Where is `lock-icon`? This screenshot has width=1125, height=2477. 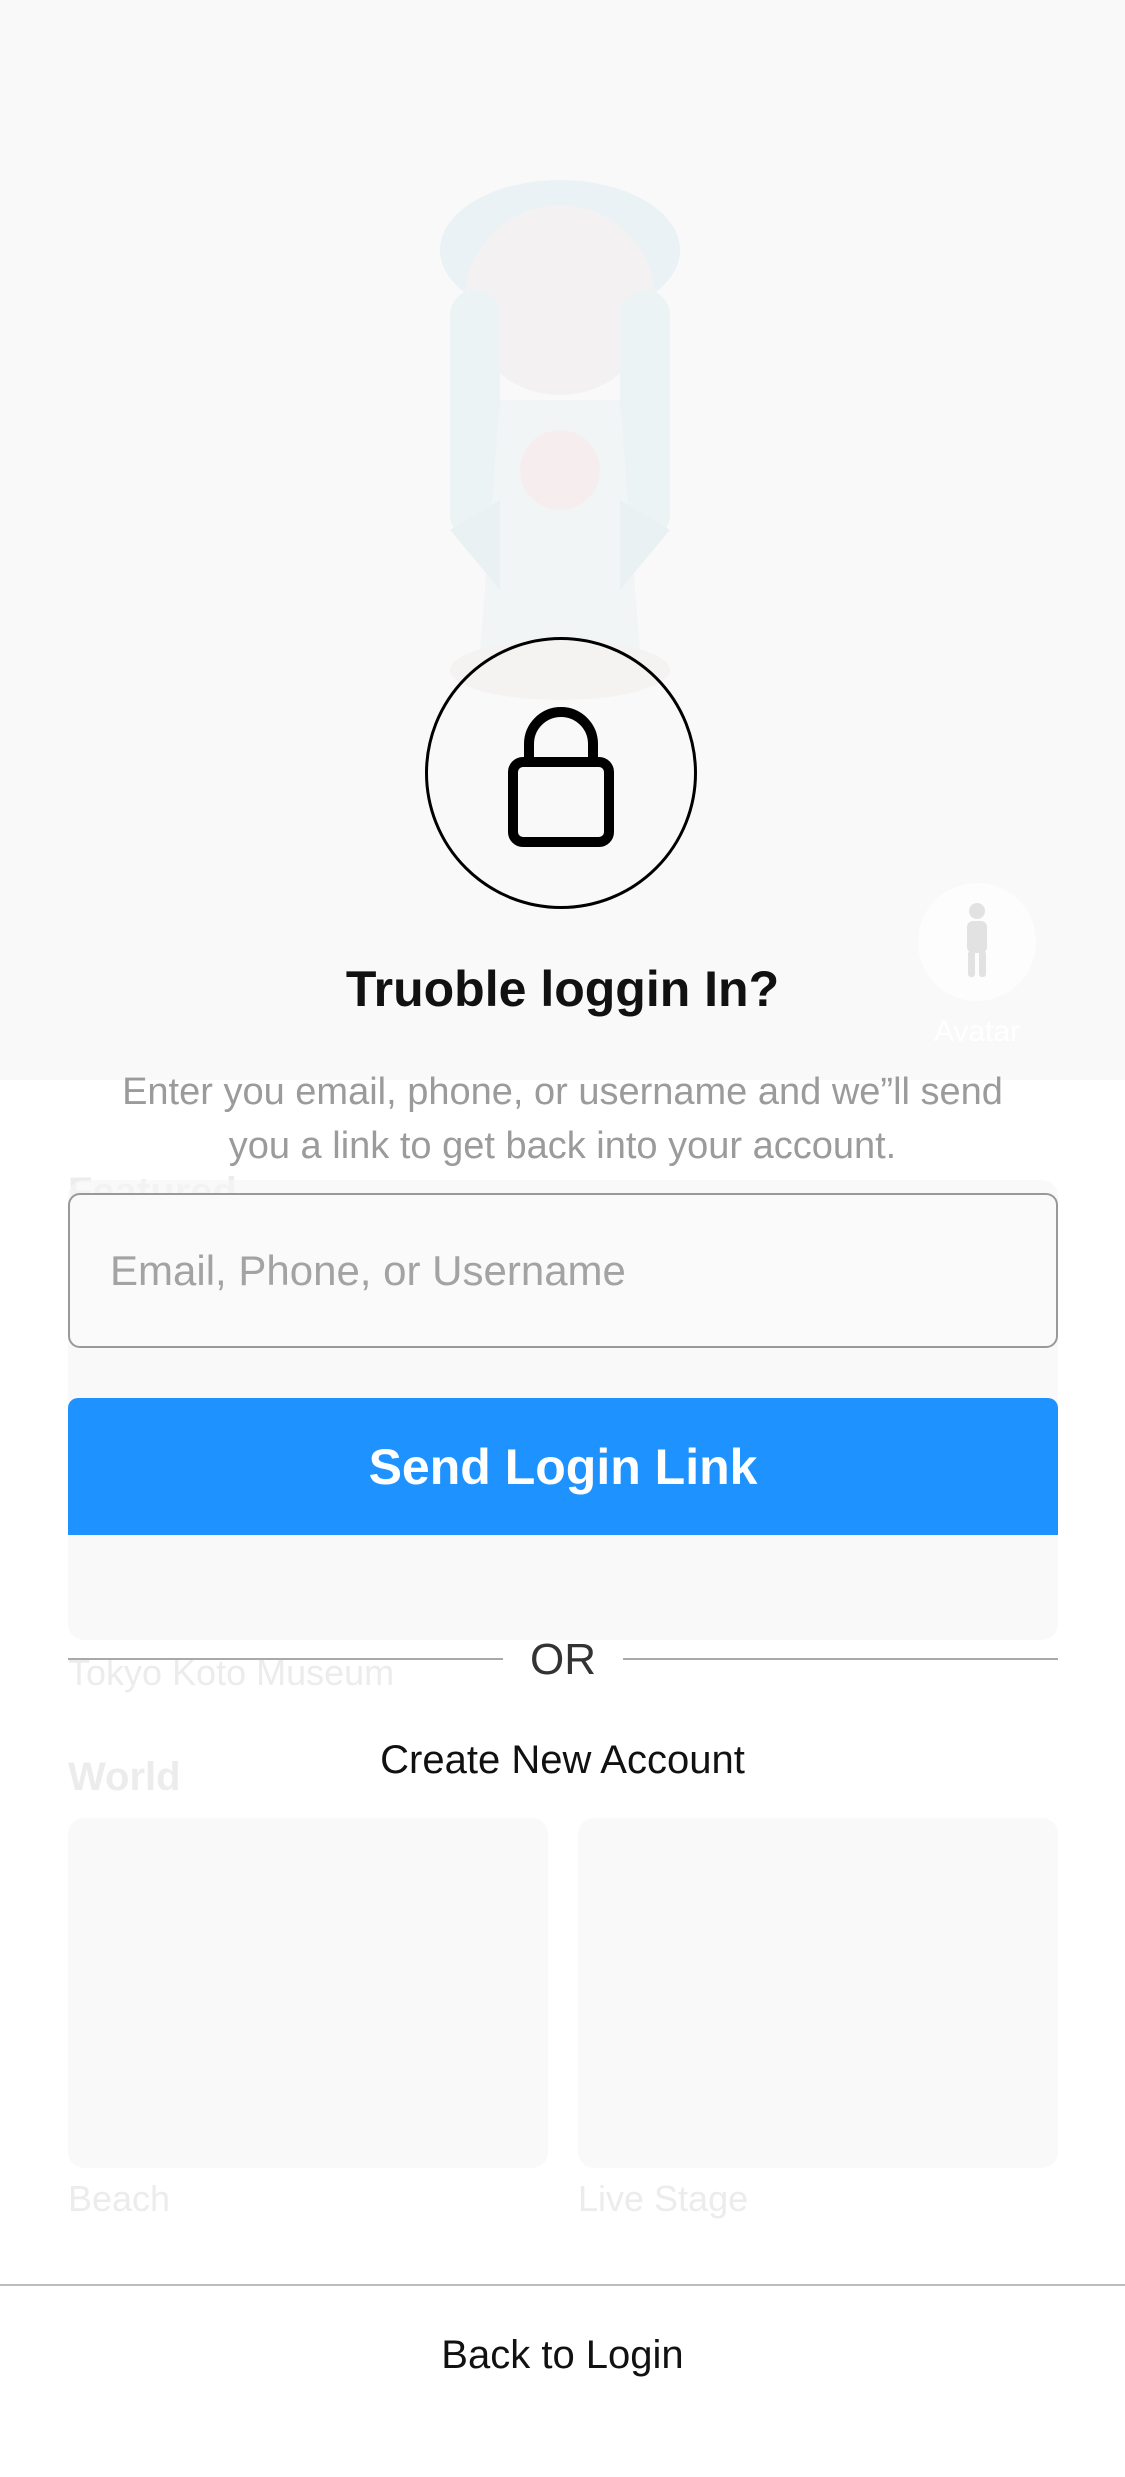
lock-icon is located at coordinates (561, 777).